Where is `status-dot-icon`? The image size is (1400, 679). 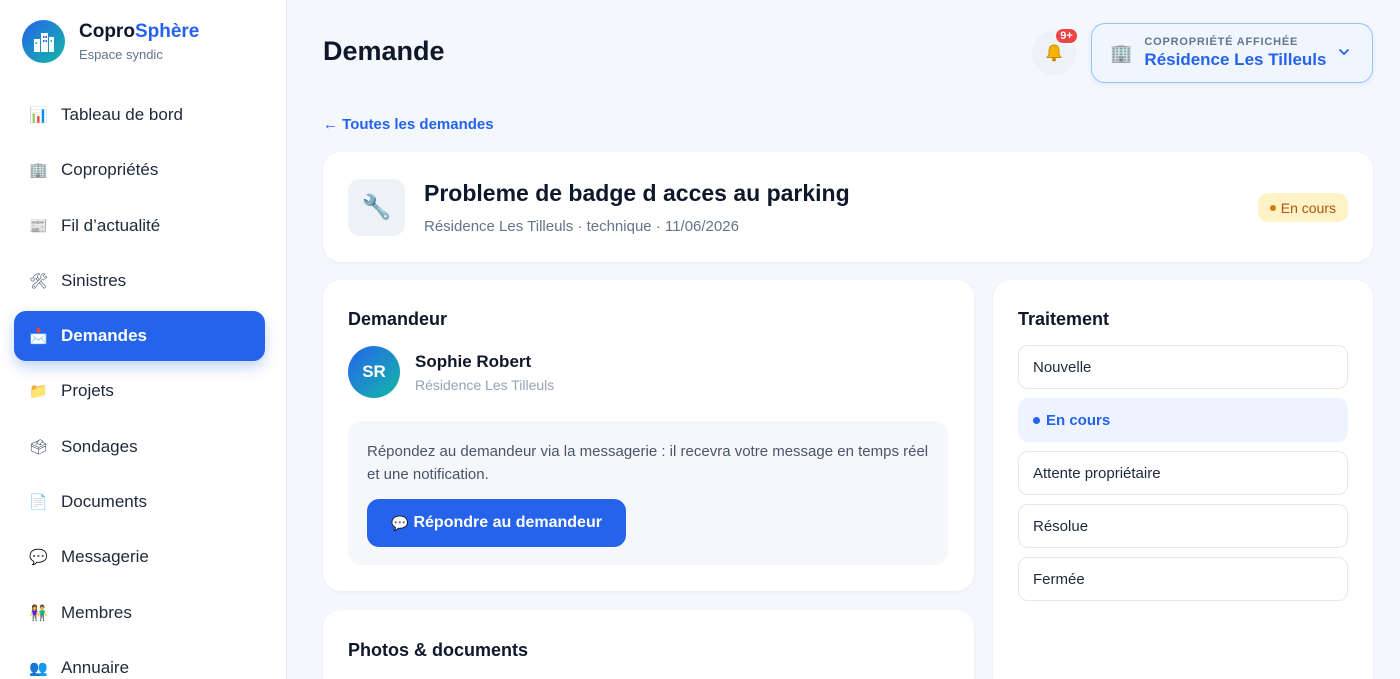
status-dot-icon is located at coordinates (1272, 207).